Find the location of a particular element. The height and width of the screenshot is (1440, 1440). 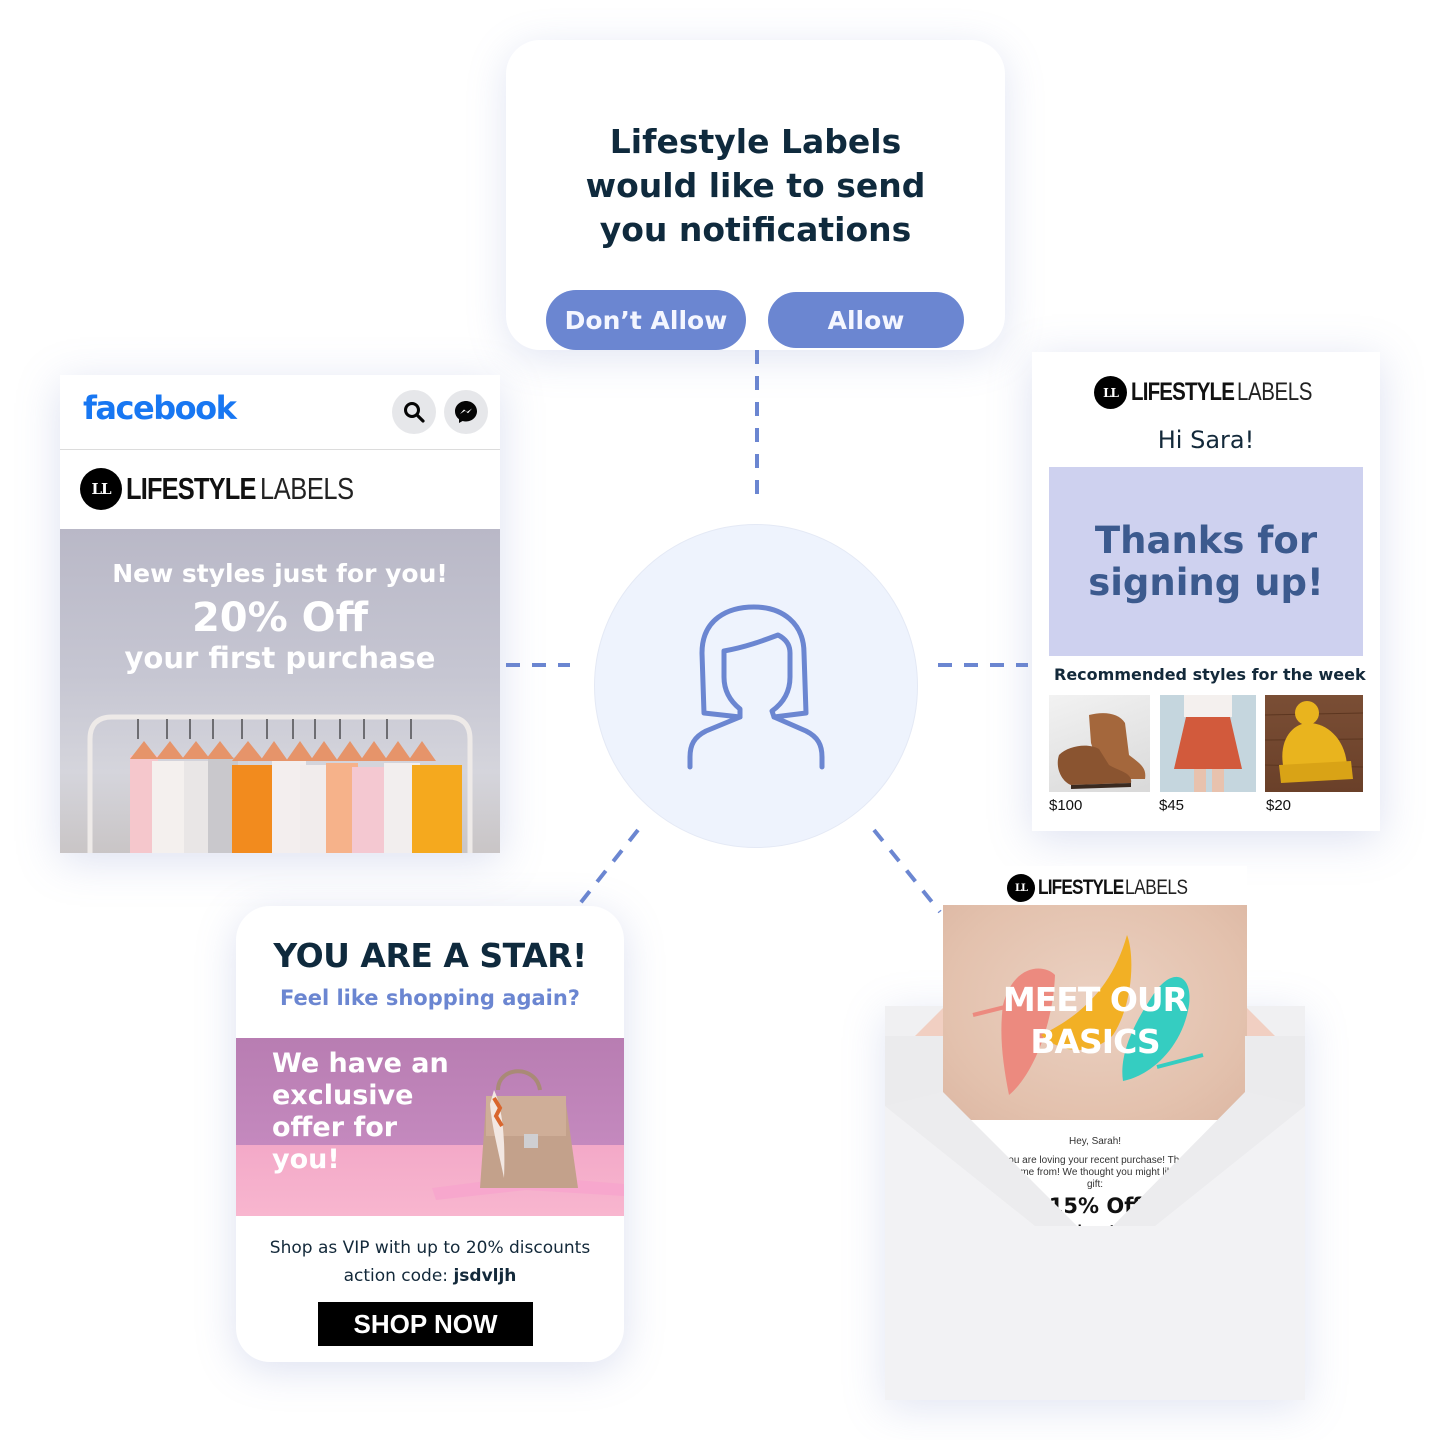

product-beanie is located at coordinates (1314, 743).